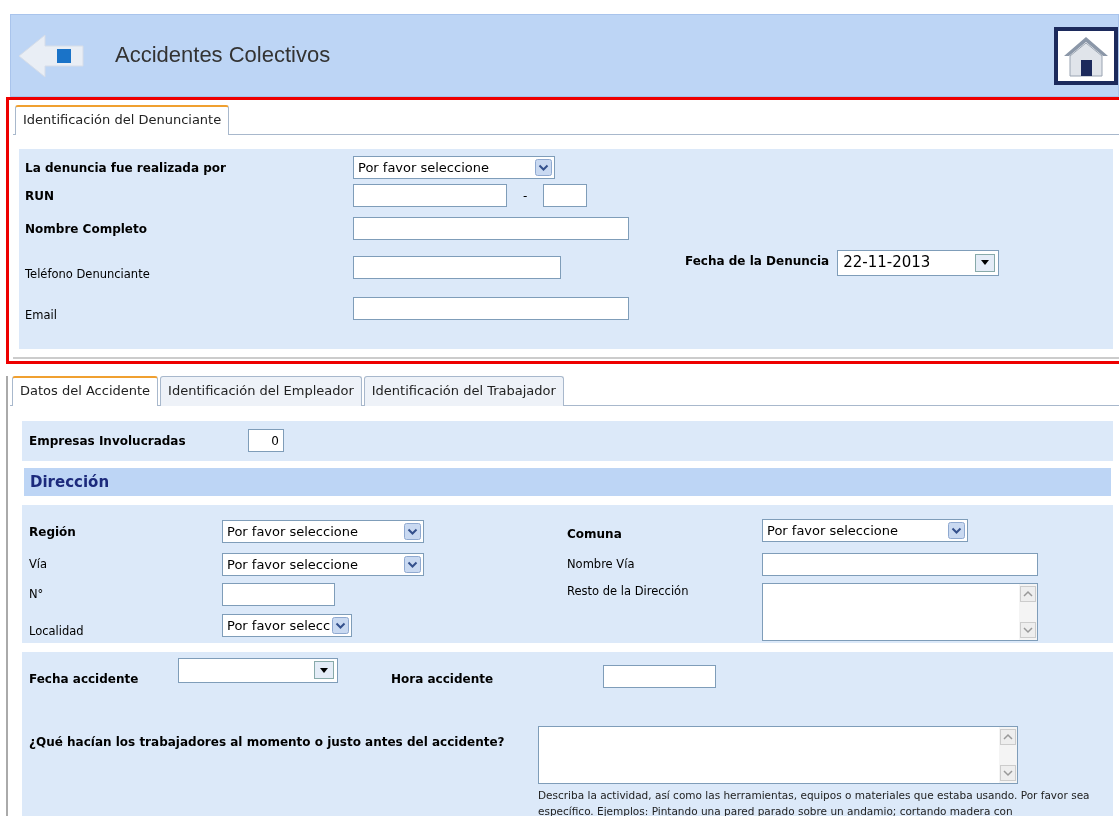 The width and height of the screenshot is (1119, 823). Describe the element at coordinates (53, 532) in the screenshot. I see `field-label: Región` at that location.